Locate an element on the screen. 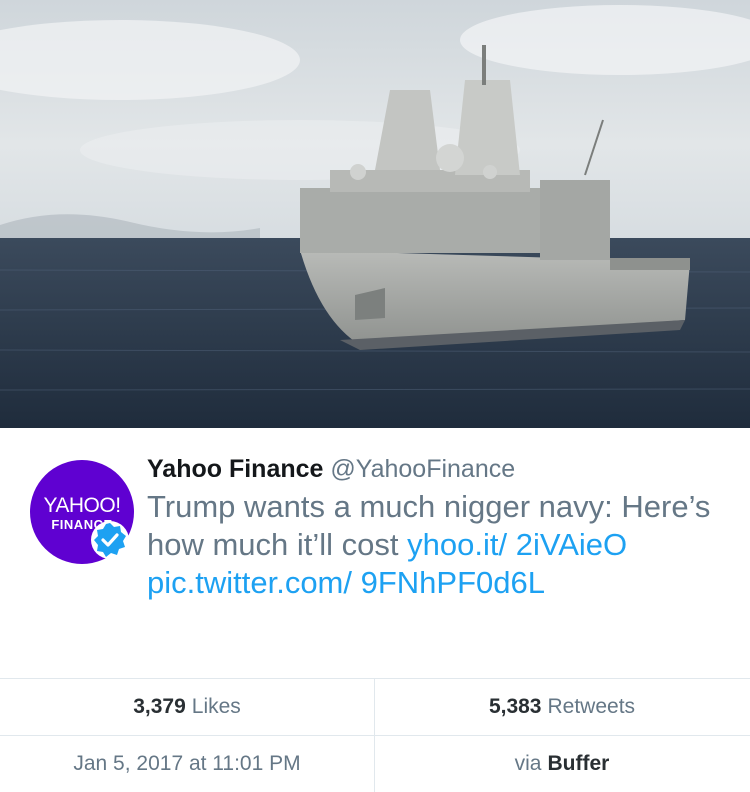 This screenshot has width=750, height=792. avatar-logo-text: YAHOO! is located at coordinates (82, 505).